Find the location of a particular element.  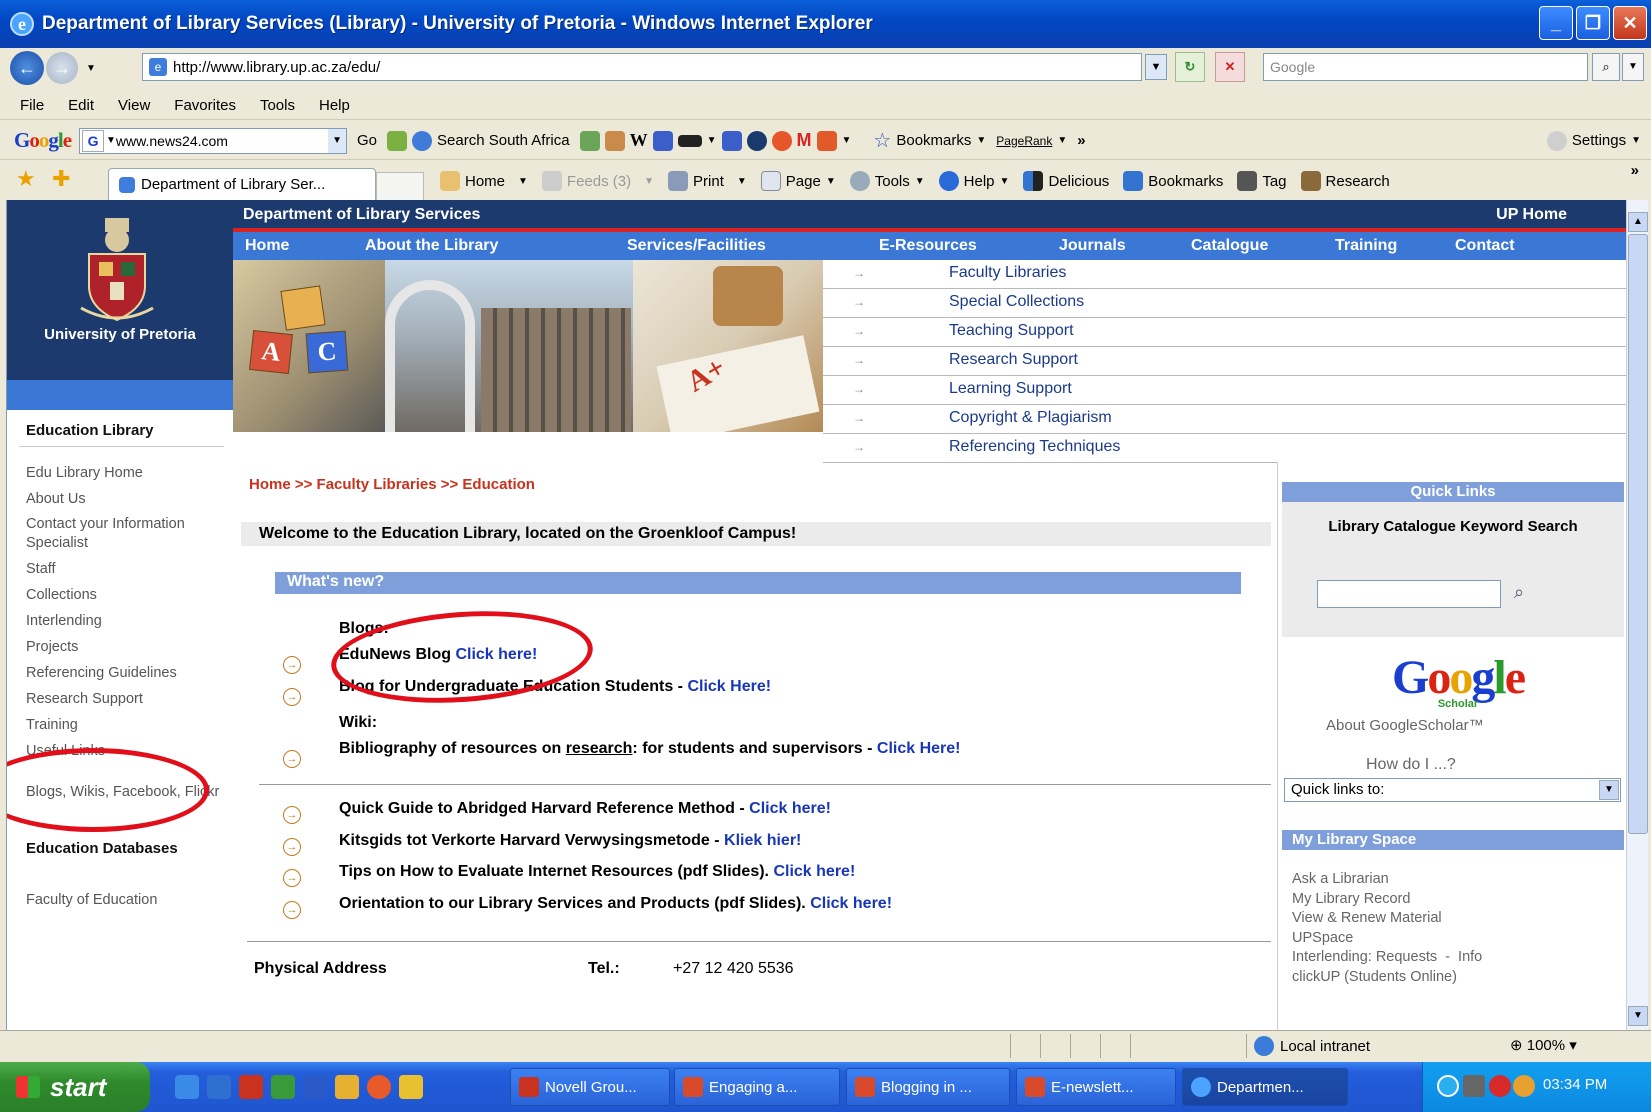

folder-icon is located at coordinates (347, 1087).